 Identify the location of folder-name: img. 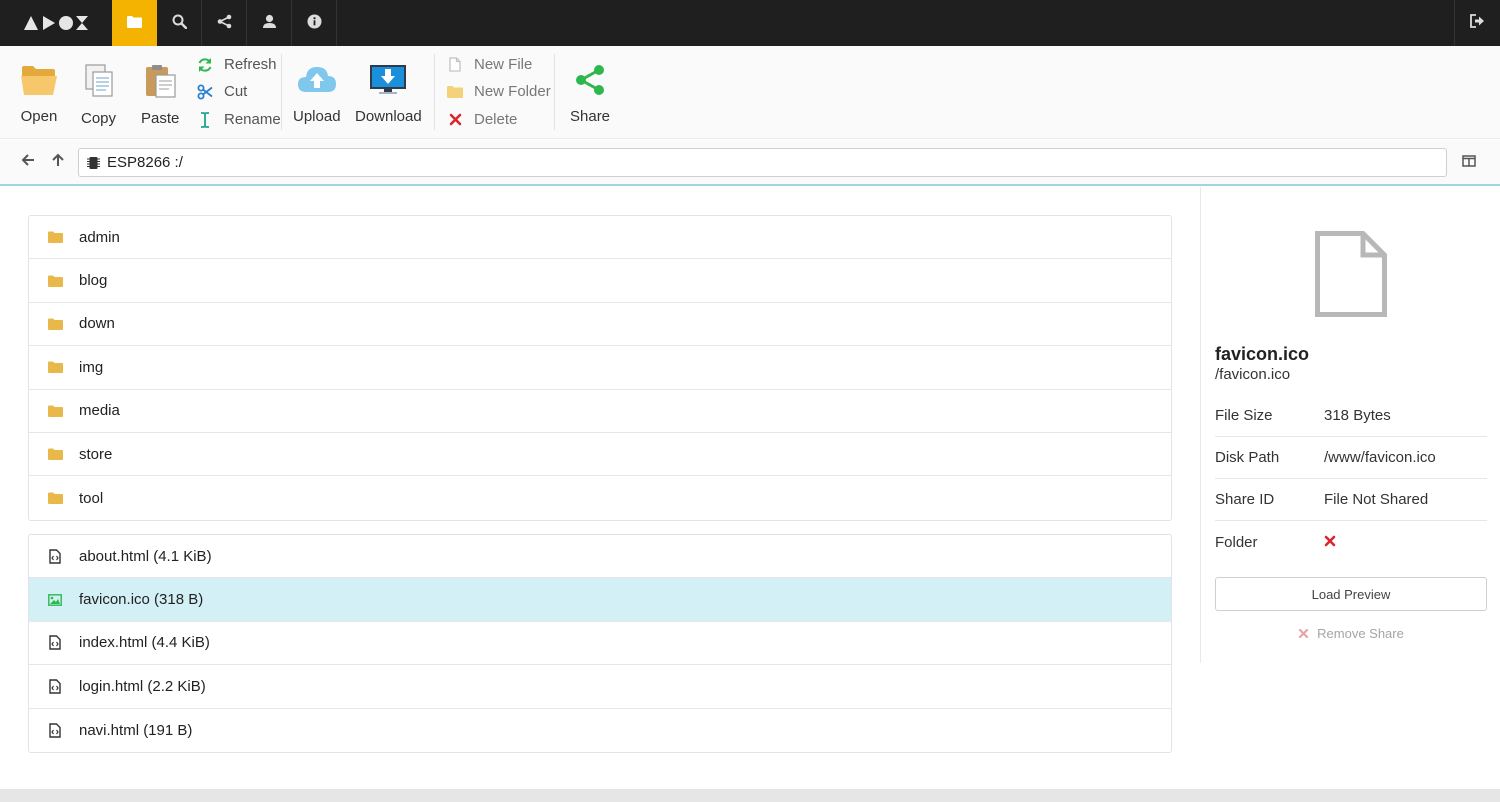
(91, 367).